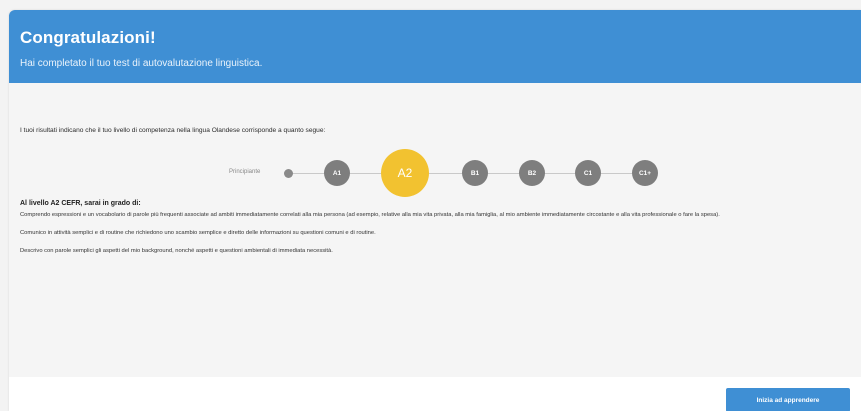 The height and width of the screenshot is (411, 861). What do you see at coordinates (435, 394) in the screenshot?
I see `results-footer: Inizia ad apprendere` at bounding box center [435, 394].